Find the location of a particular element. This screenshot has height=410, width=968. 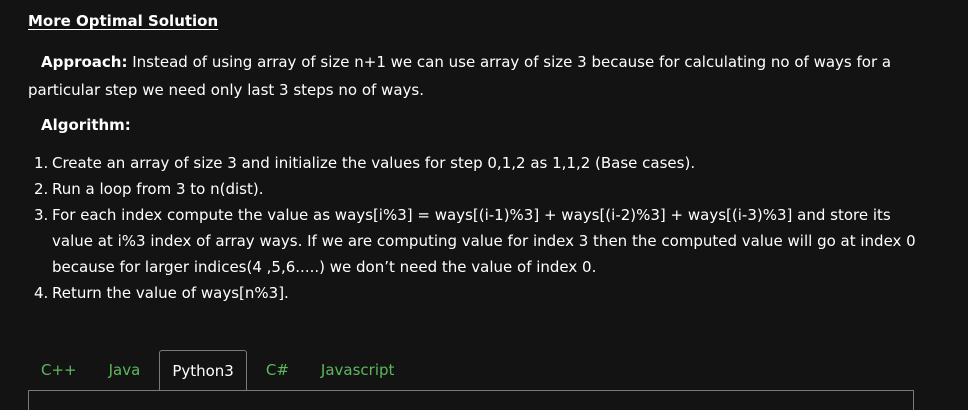

section-heading: More Optimal Solution is located at coordinates (123, 21).